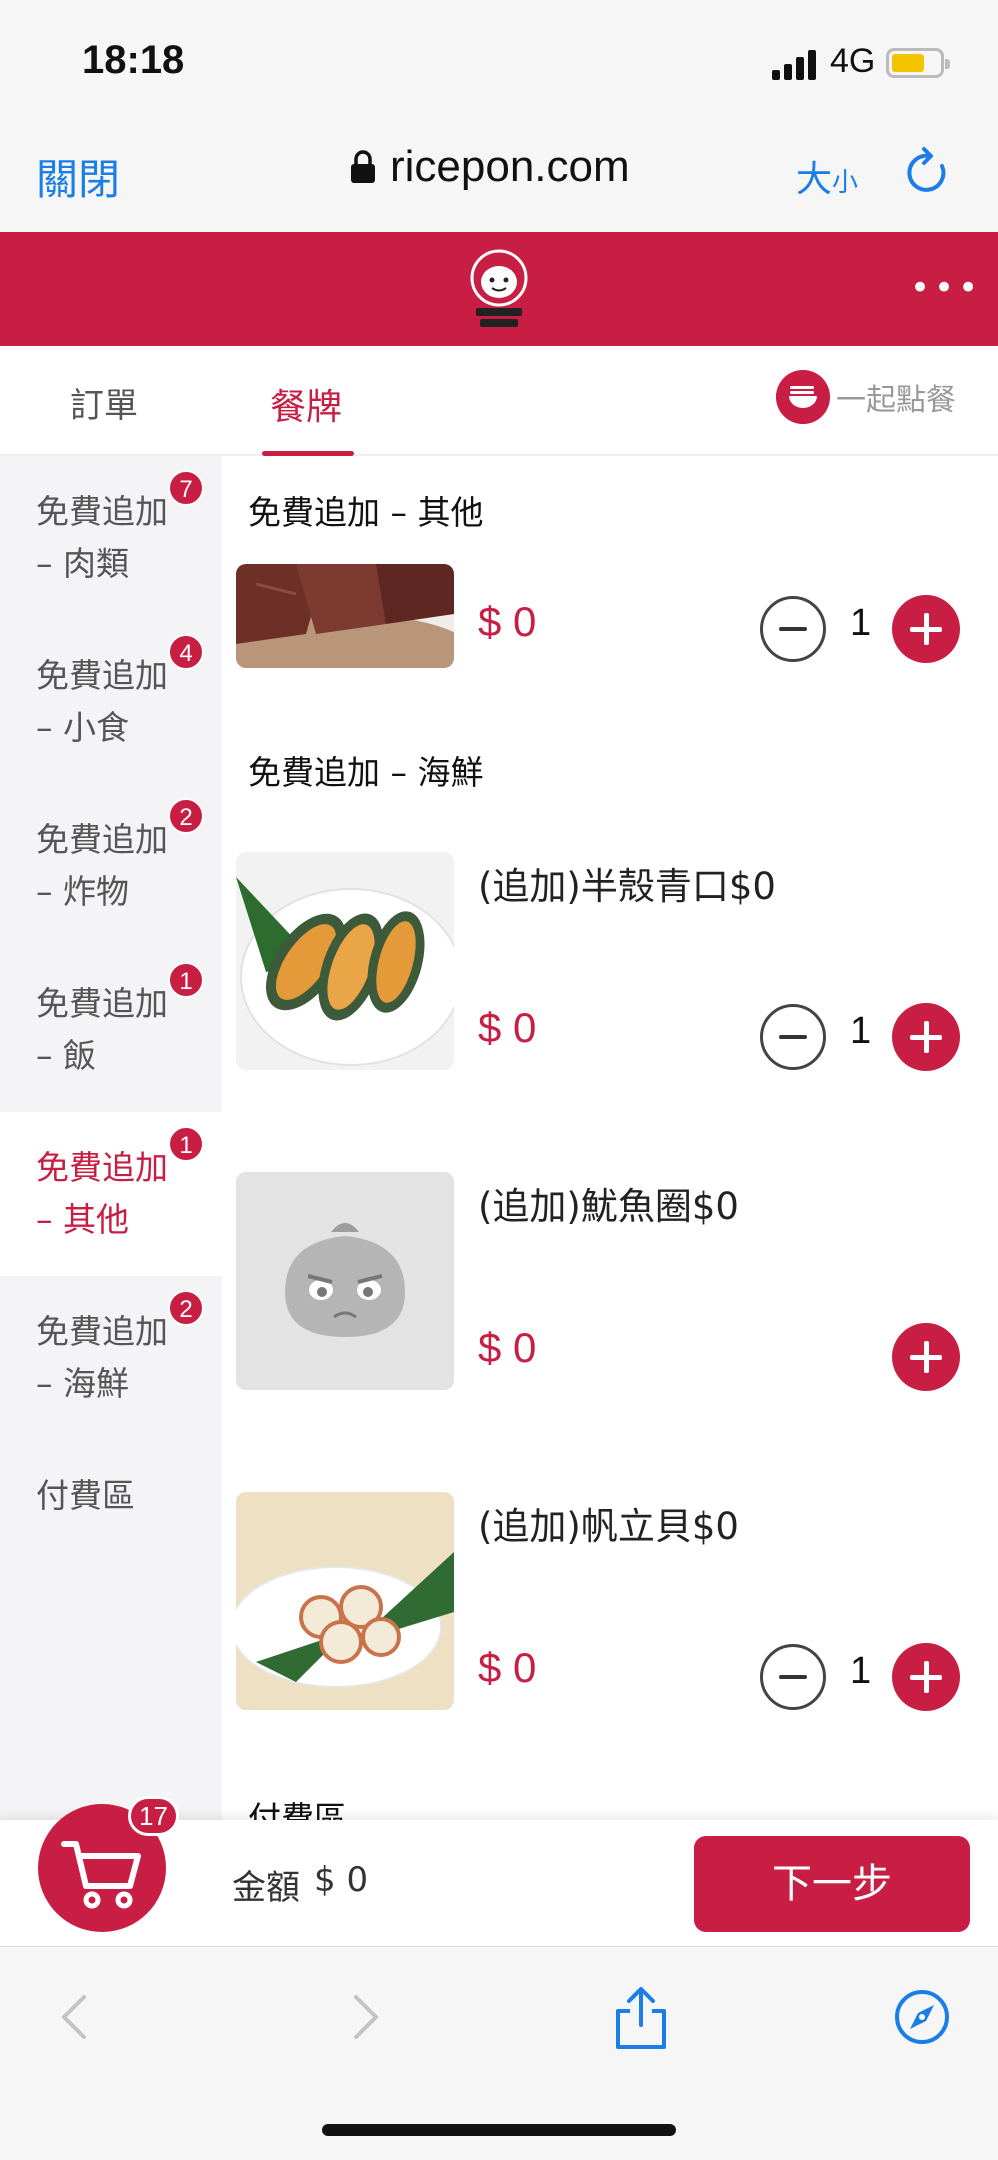 The height and width of the screenshot is (2160, 998). What do you see at coordinates (608, 1206) in the screenshot?
I see `item-name: (追加)魷魚圈$0` at bounding box center [608, 1206].